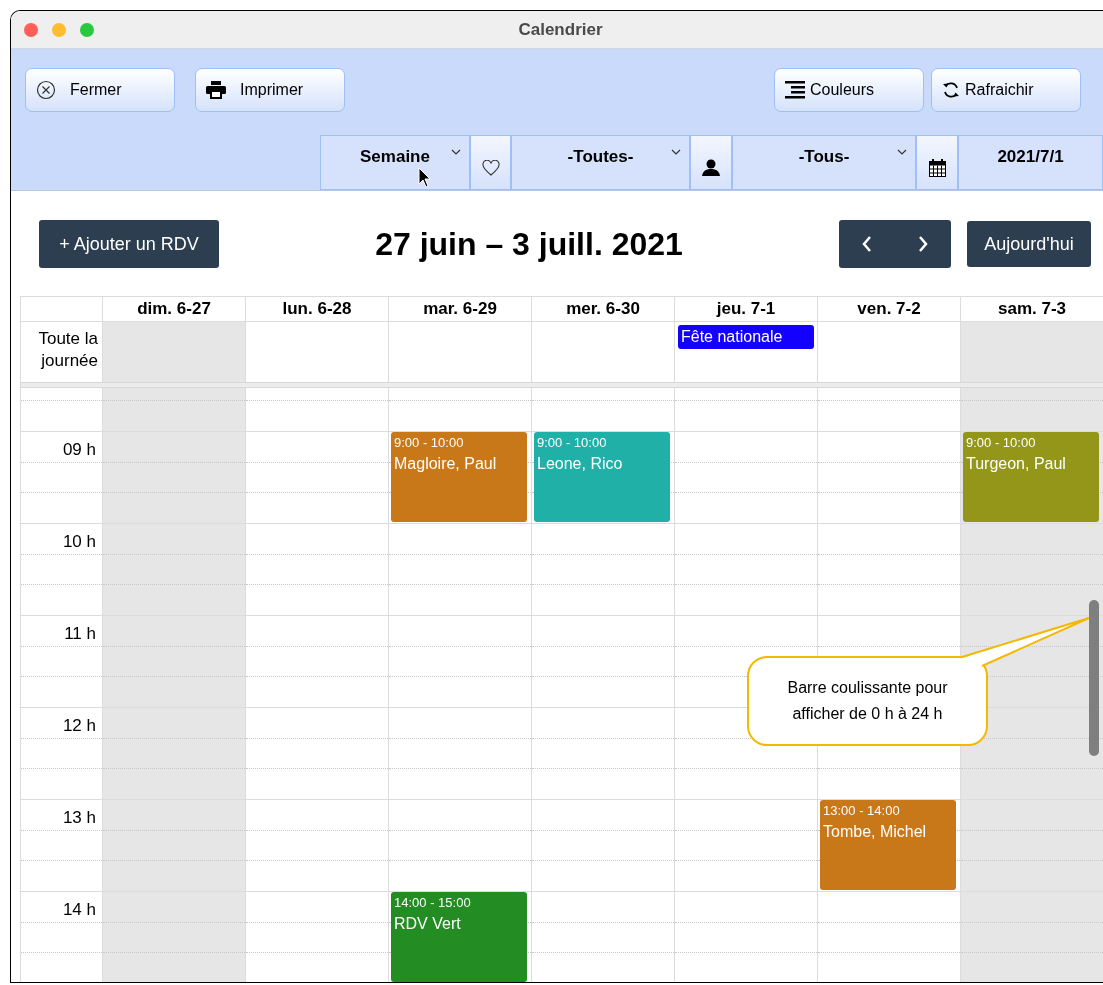 Image resolution: width=1103 pixels, height=985 pixels. Describe the element at coordinates (87, 30) in the screenshot. I see `zoom-window-button` at that location.